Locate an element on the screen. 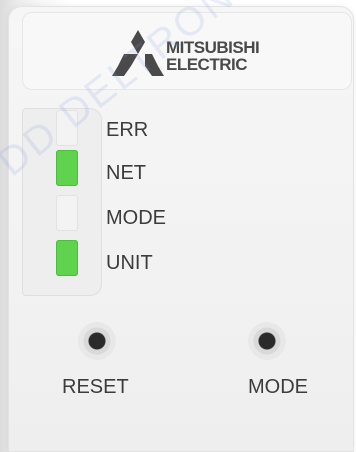 Image resolution: width=356 pixels, height=452 pixels. reset-button-label: RESET is located at coordinates (95, 387).